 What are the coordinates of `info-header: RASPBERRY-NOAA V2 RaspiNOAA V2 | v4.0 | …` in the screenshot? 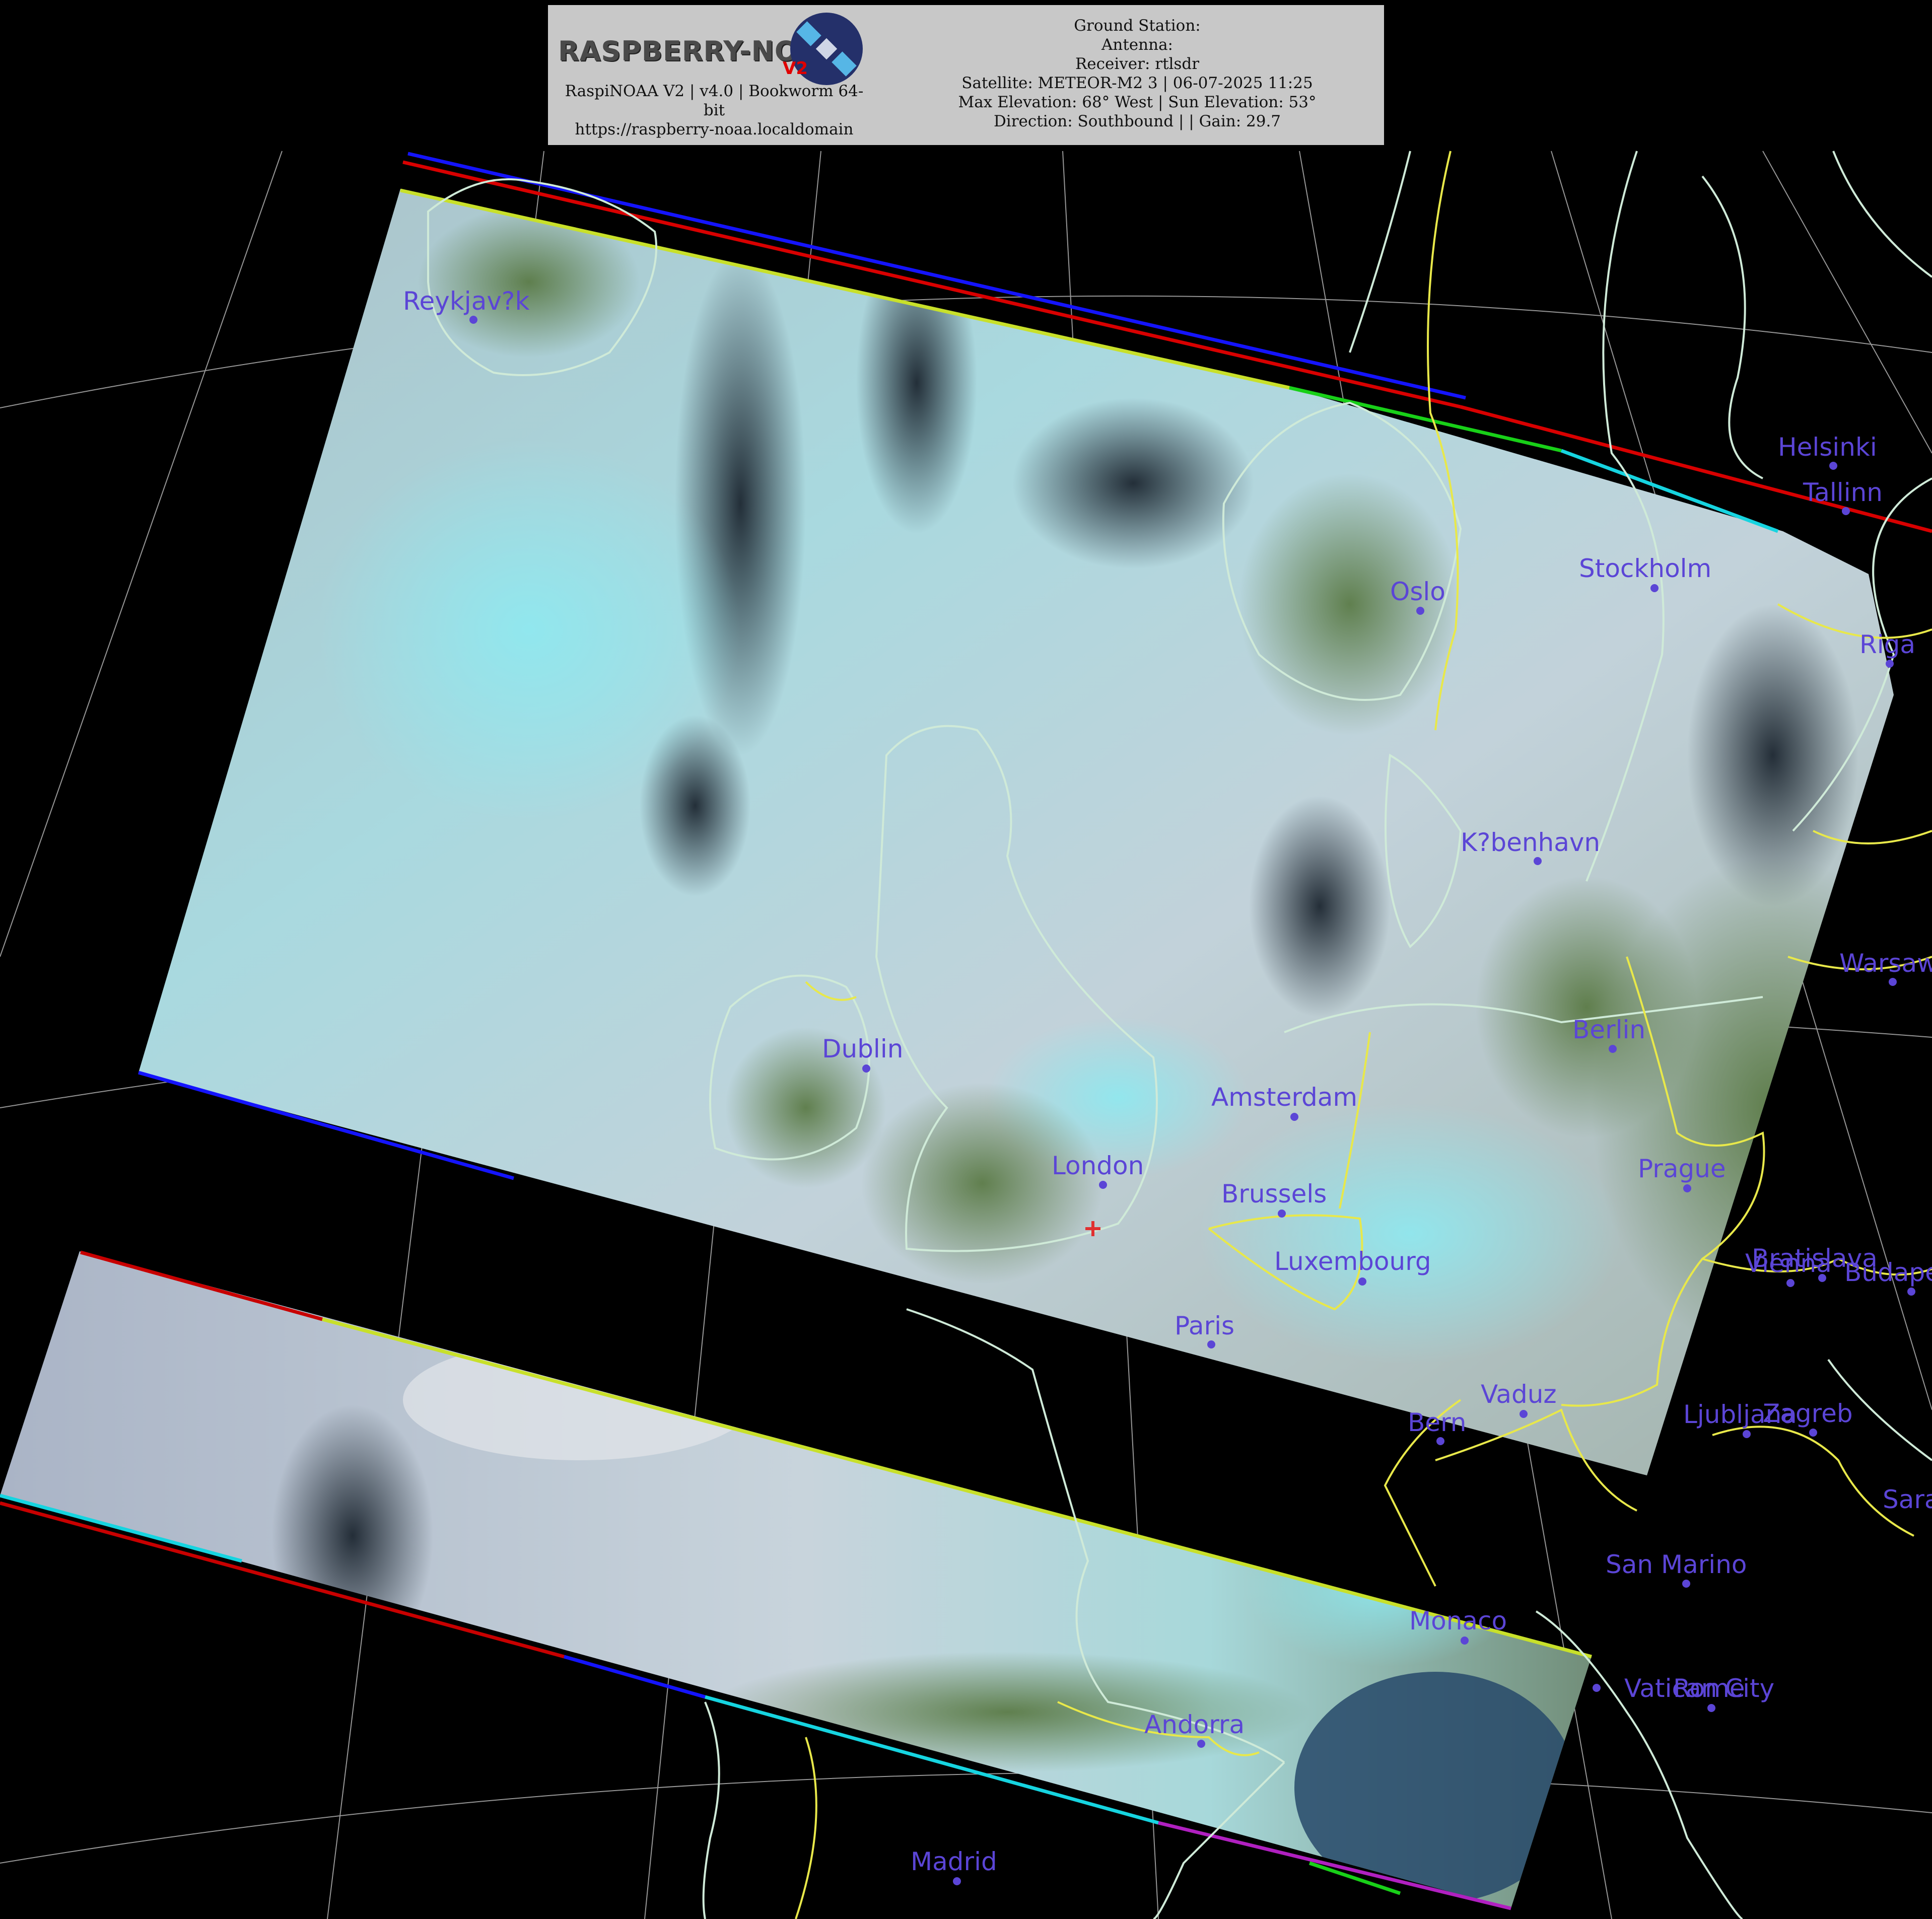 It's located at (966, 75).